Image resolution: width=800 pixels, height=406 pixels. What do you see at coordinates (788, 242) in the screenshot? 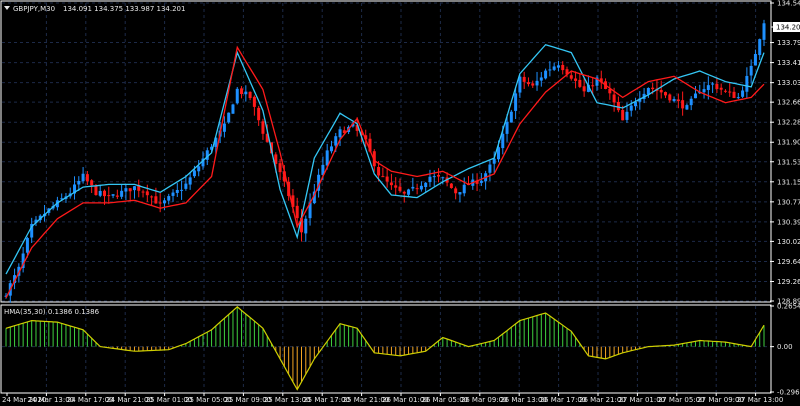
I see `price-axis-label: 130.020` at bounding box center [788, 242].